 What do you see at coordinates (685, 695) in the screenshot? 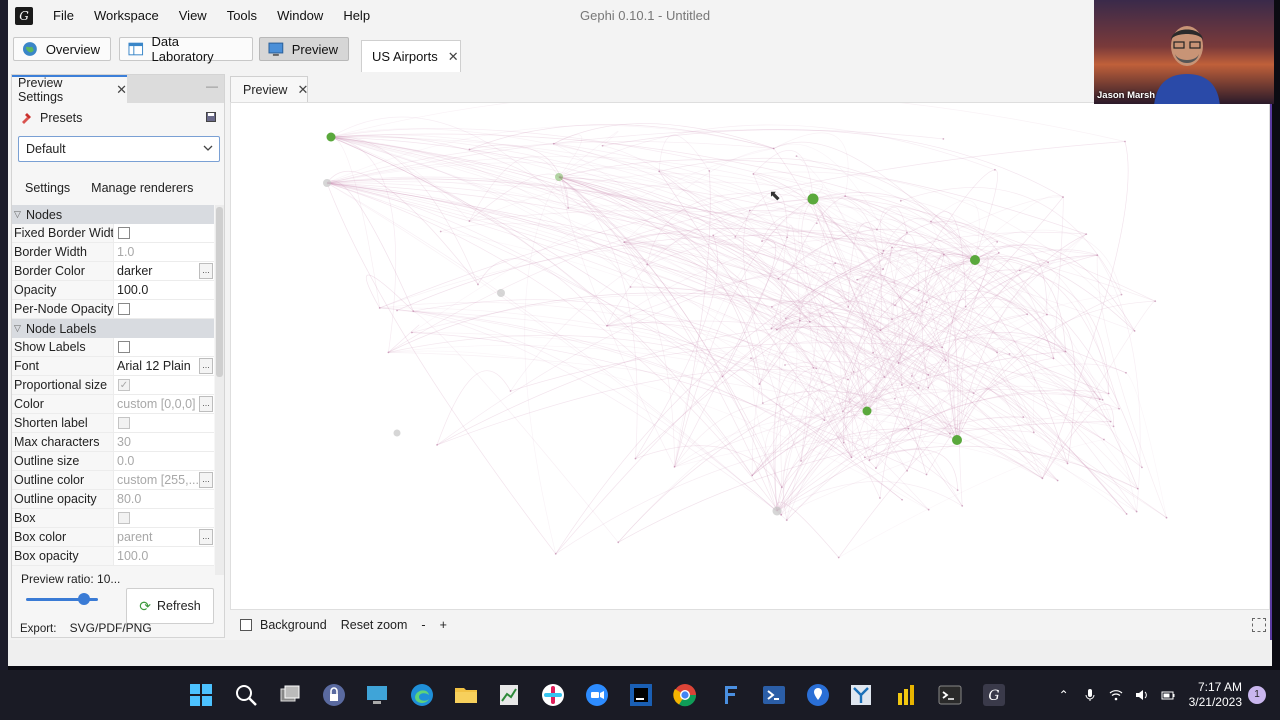
I see `chrome-icon` at bounding box center [685, 695].